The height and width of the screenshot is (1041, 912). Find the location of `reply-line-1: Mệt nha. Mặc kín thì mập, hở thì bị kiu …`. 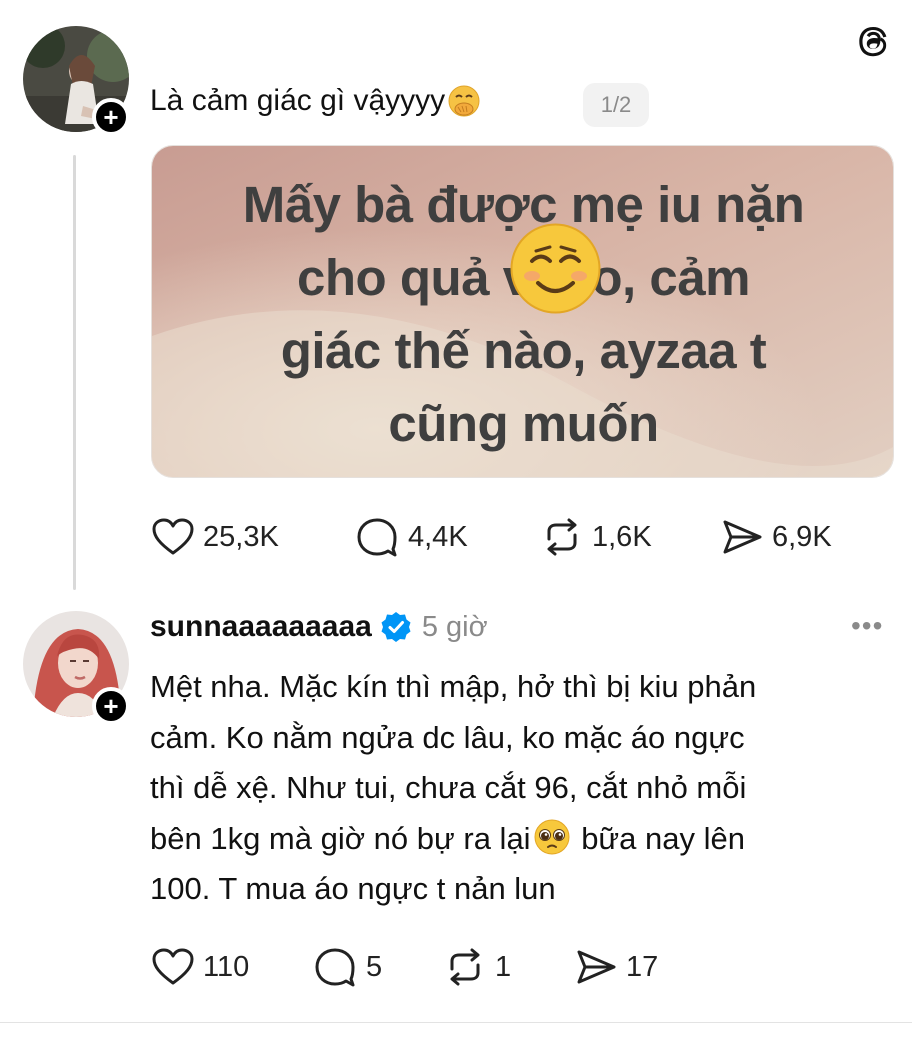

reply-line-1: Mệt nha. Mặc kín thì mập, hở thì bị kiu … is located at coordinates (453, 686).